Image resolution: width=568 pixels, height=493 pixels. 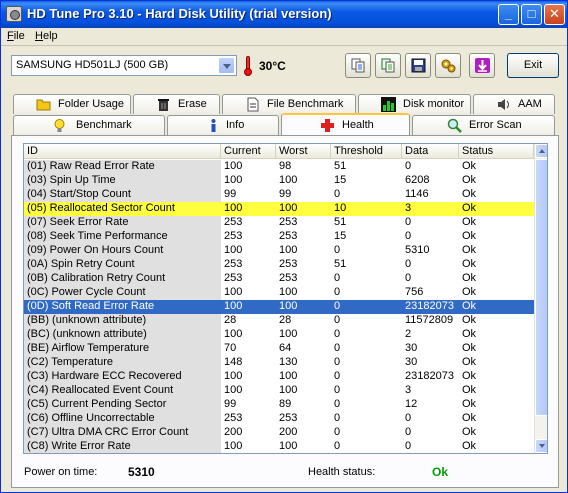 What do you see at coordinates (448, 65) in the screenshot?
I see `options-button` at bounding box center [448, 65].